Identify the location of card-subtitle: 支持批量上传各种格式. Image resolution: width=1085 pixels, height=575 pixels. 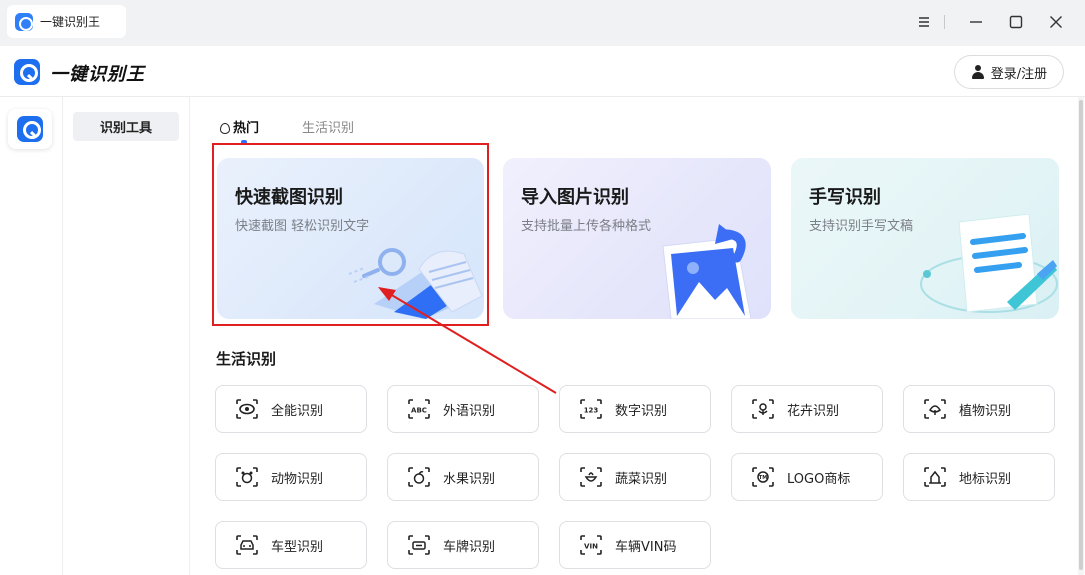
(586, 226).